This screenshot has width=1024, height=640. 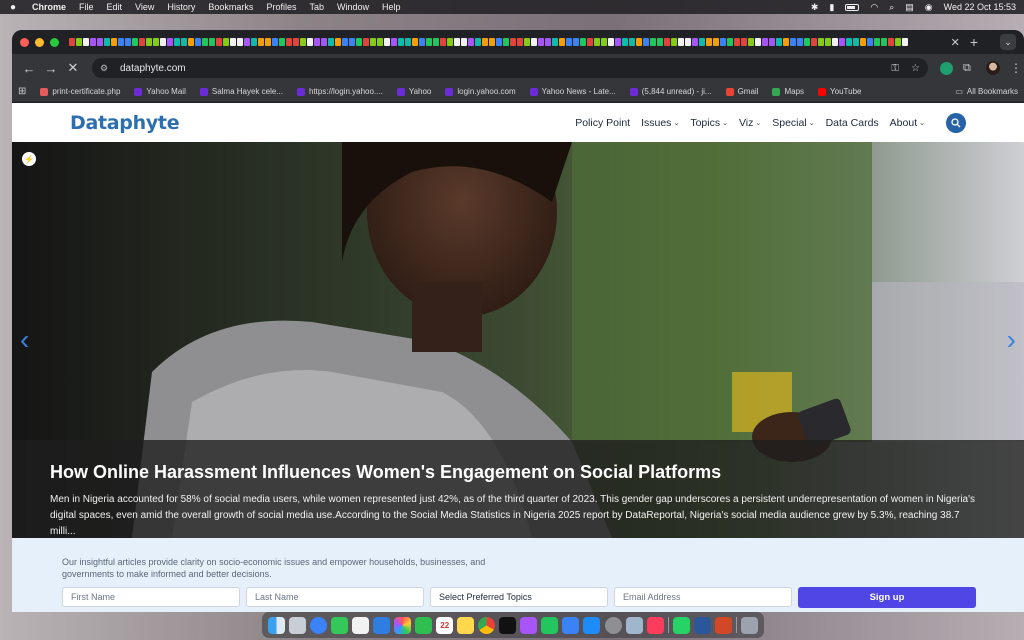 What do you see at coordinates (73, 68) in the screenshot?
I see `stop-loading-button: ✕` at bounding box center [73, 68].